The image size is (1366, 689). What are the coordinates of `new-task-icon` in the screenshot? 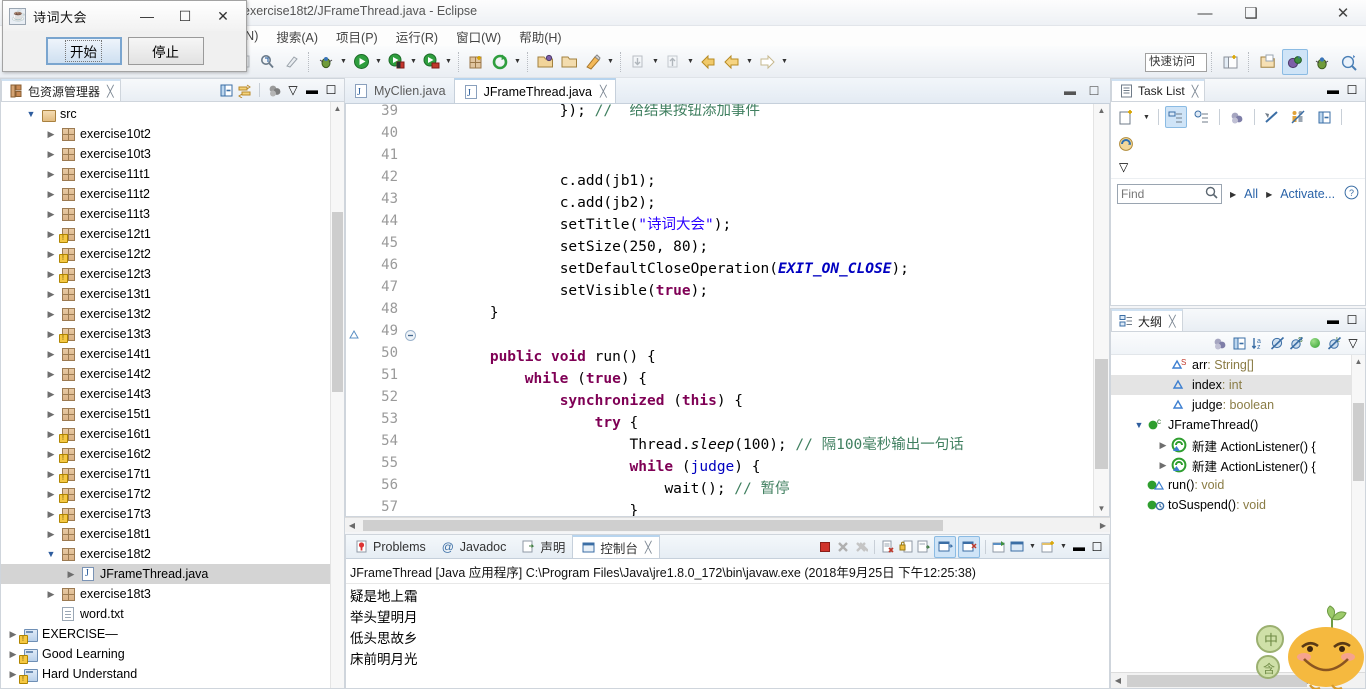 It's located at (1126, 117).